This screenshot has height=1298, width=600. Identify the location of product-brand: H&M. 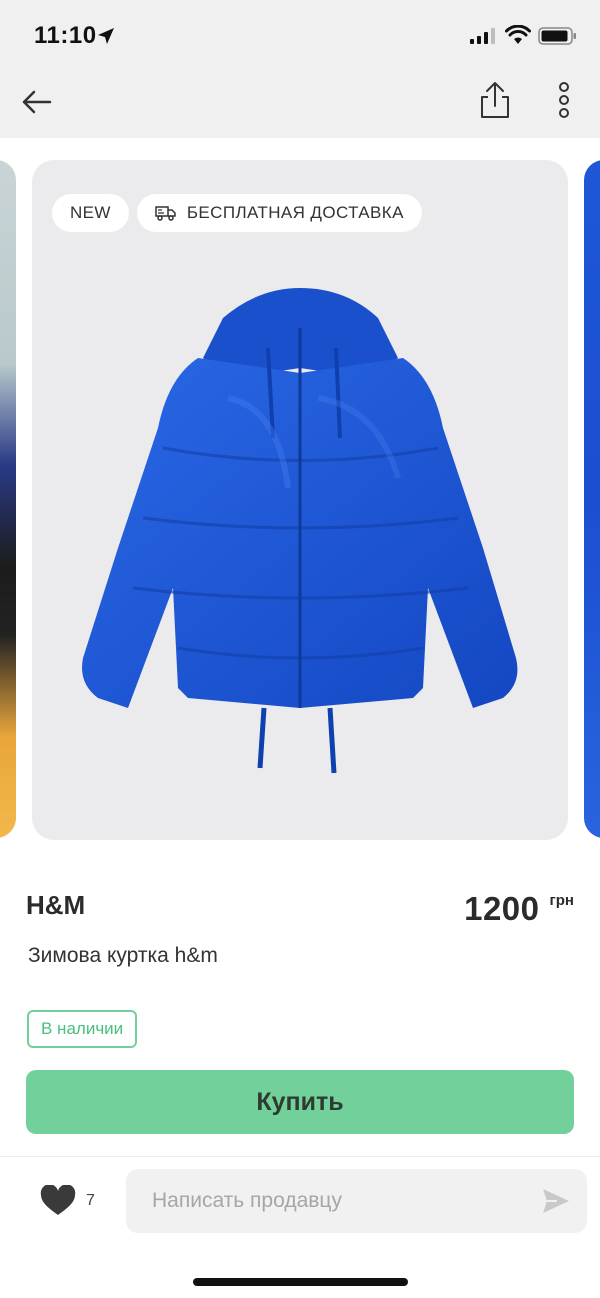
(55, 905).